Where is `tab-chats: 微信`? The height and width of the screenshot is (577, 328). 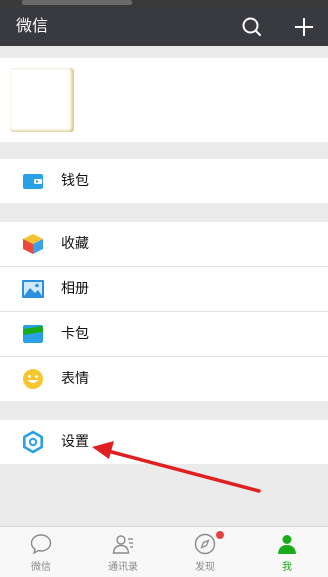
tab-chats: 微信 is located at coordinates (41, 552).